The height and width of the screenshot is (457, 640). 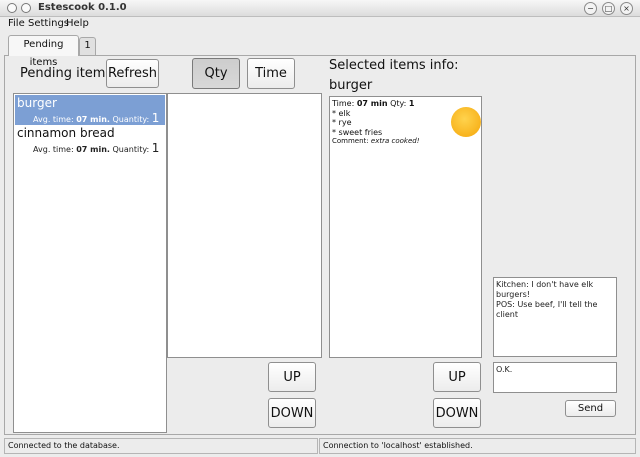 I want to click on status-orb-icon, so click(x=466, y=122).